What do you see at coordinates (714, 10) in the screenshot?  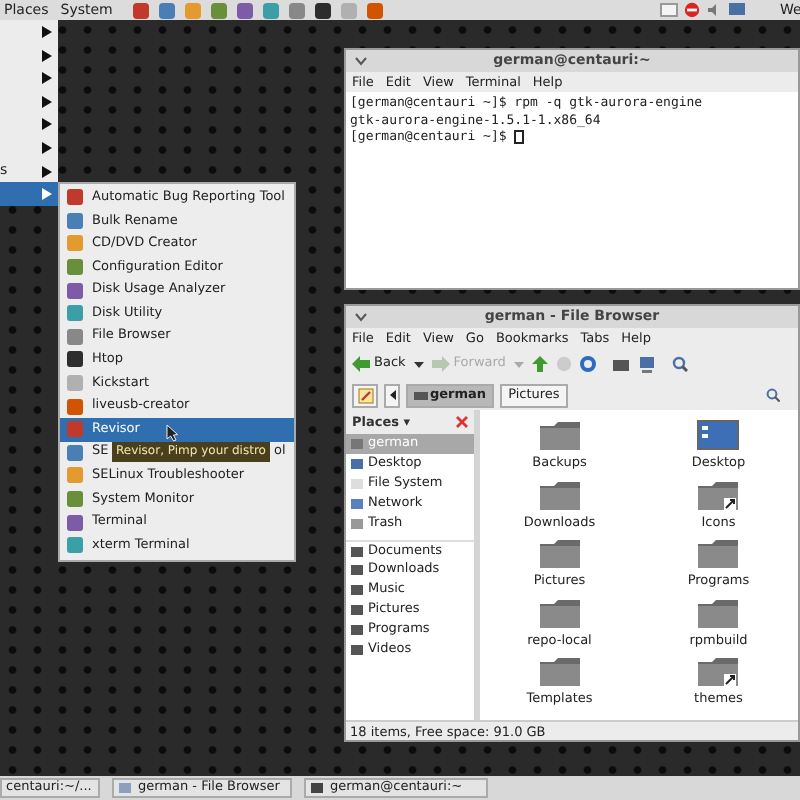 I see `volume-icon` at bounding box center [714, 10].